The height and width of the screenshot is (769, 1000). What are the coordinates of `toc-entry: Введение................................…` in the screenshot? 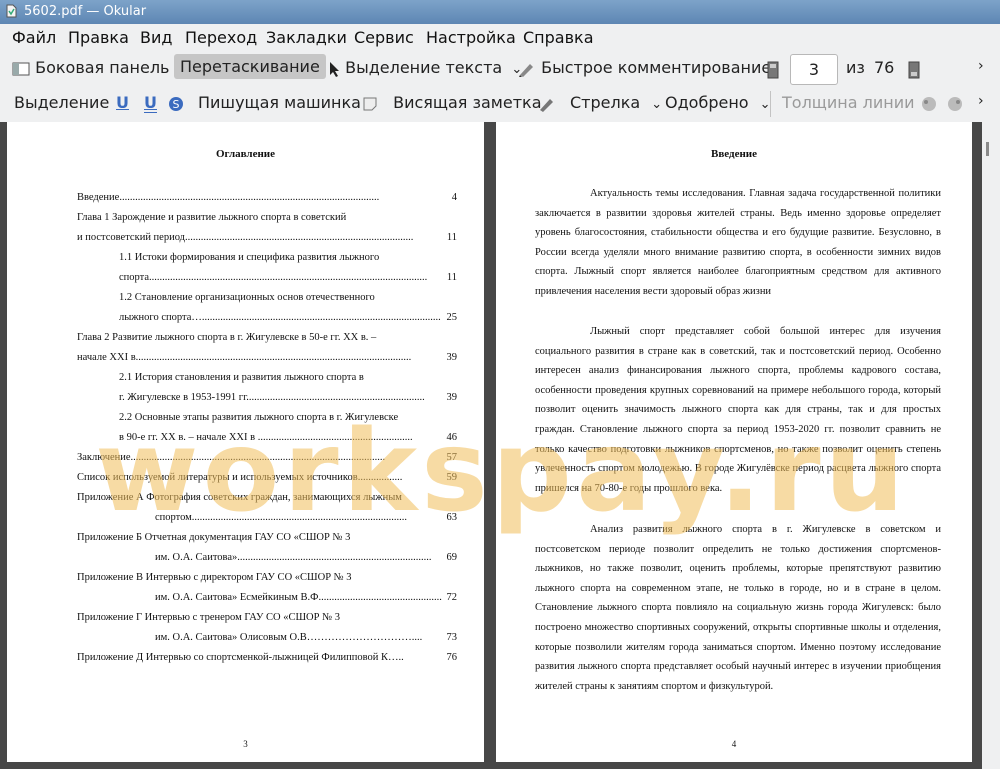 It's located at (228, 197).